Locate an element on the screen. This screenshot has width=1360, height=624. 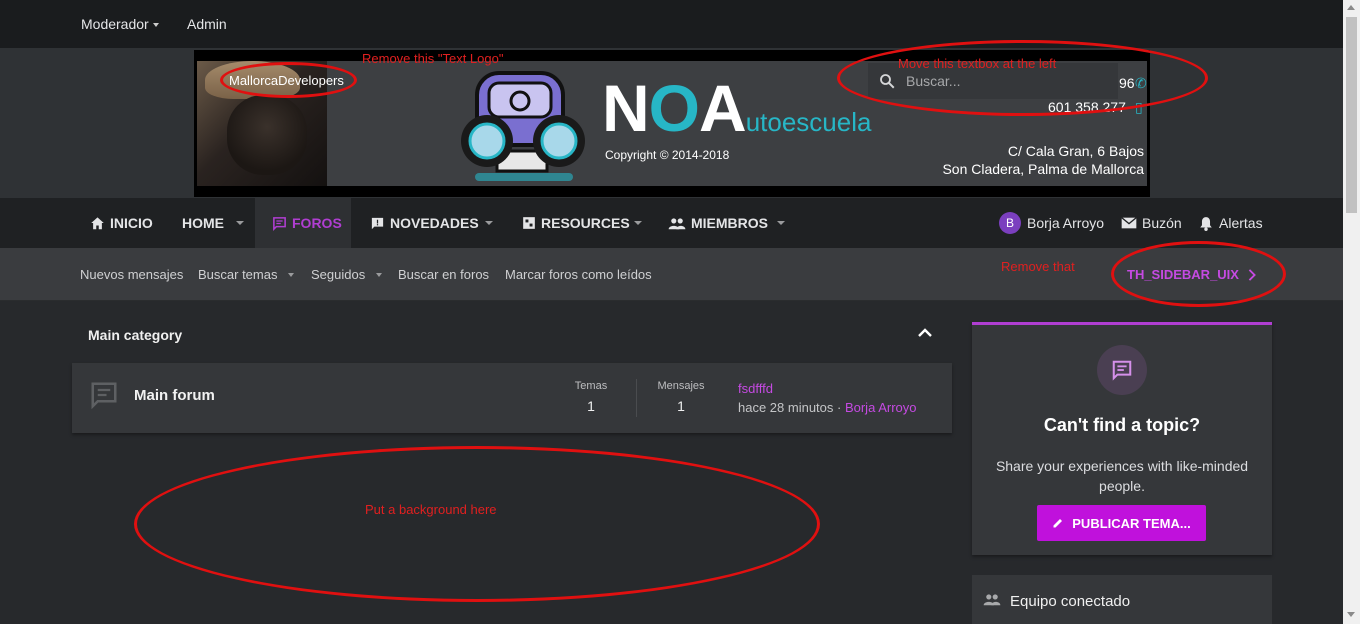
admin-bar: Moderador Admin is located at coordinates (671, 24).